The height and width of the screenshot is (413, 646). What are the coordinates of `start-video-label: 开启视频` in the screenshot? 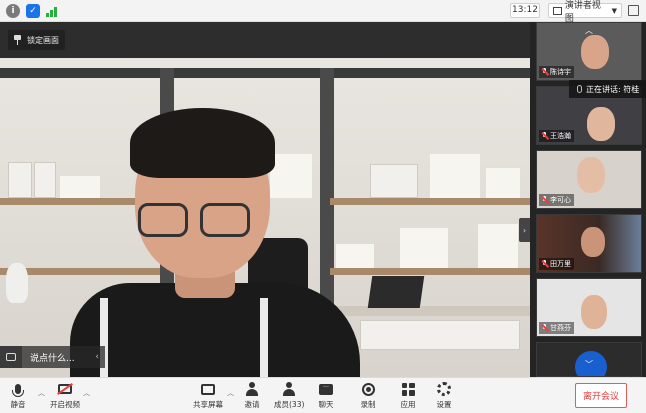 It's located at (65, 404).